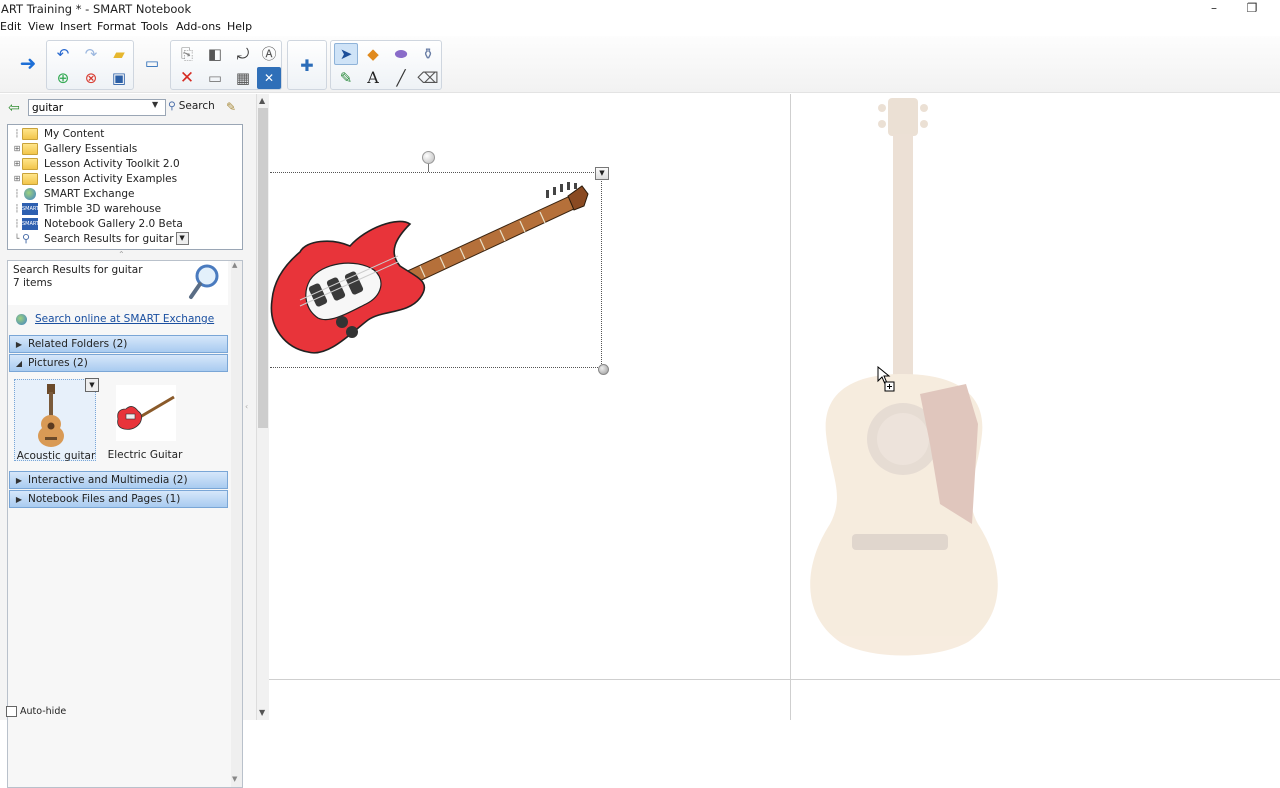 Image resolution: width=1280 pixels, height=788 pixels. I want to click on shapes-icon: ◆, so click(373, 54).